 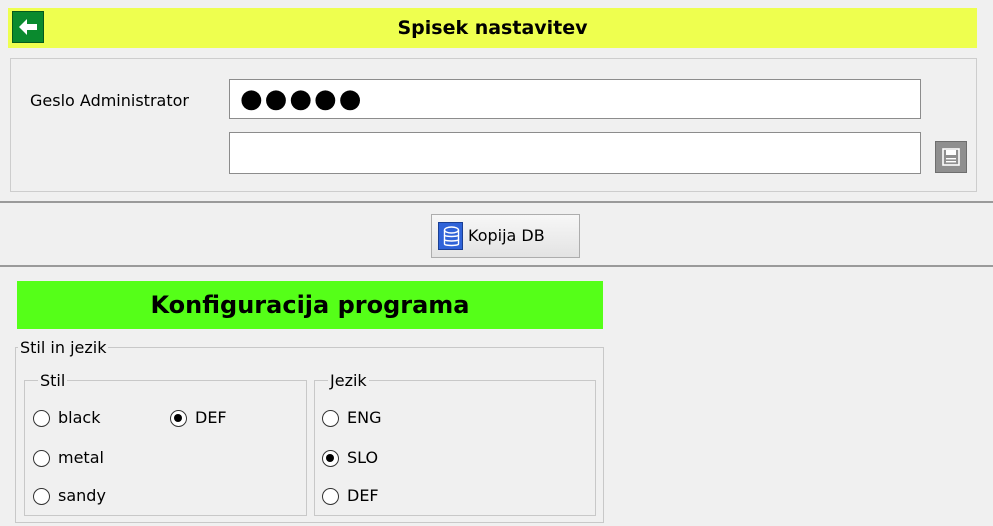 What do you see at coordinates (109, 100) in the screenshot?
I see `admin-password-label: Geslo Administrator` at bounding box center [109, 100].